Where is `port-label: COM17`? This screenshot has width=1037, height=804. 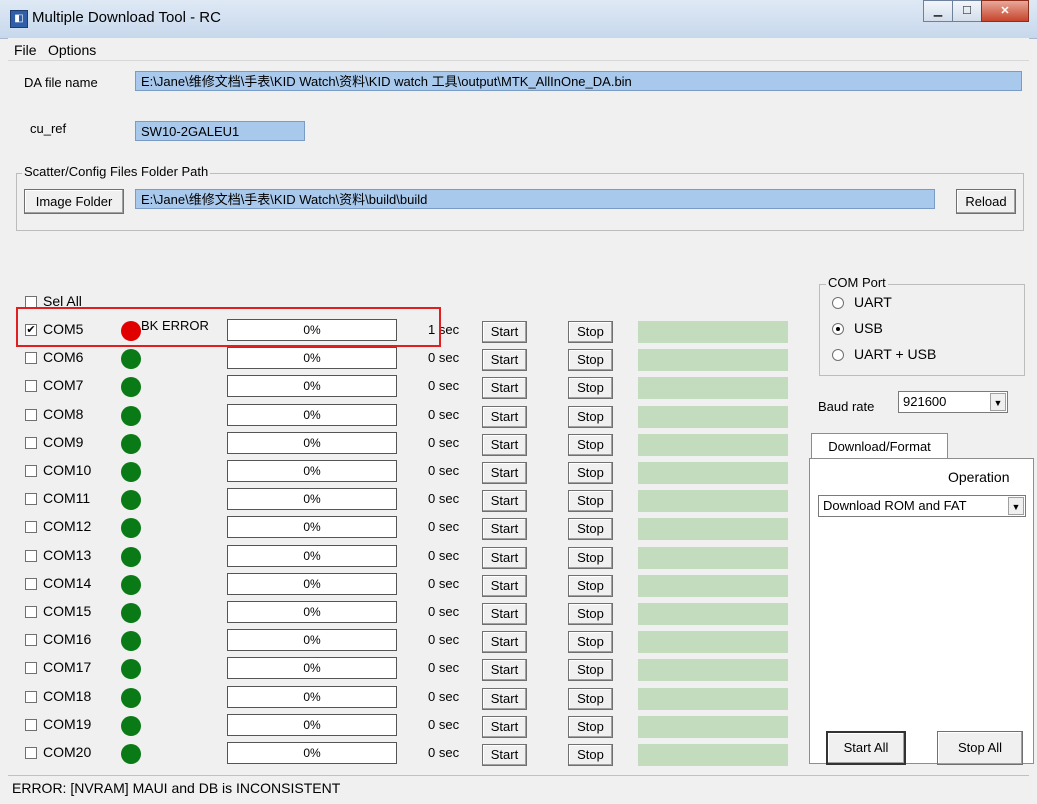
port-label: COM17 is located at coordinates (67, 667).